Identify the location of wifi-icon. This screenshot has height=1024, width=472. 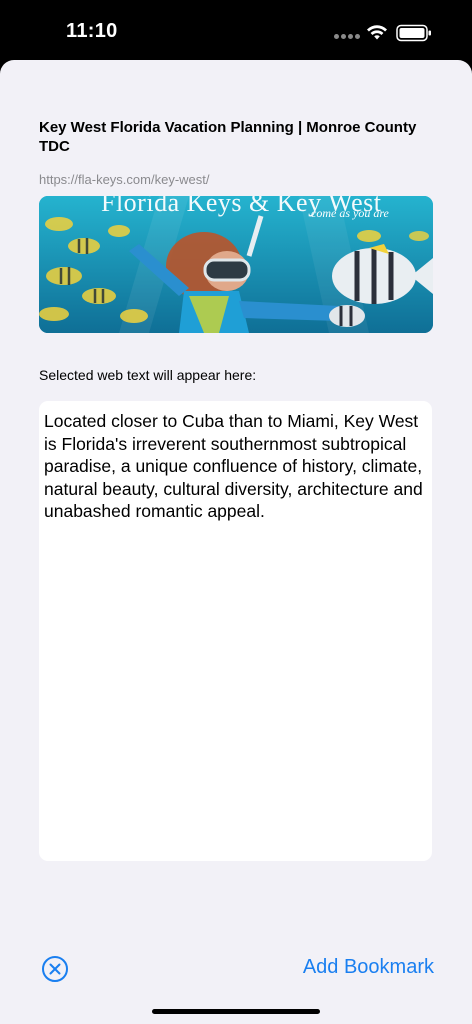
(377, 32).